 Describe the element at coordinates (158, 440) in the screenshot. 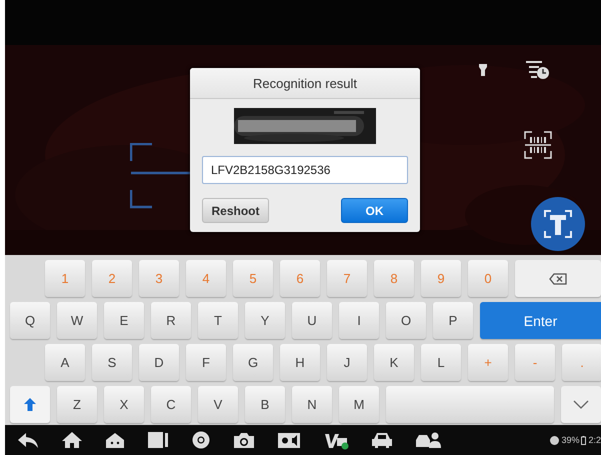

I see `recent-apps-icon` at that location.